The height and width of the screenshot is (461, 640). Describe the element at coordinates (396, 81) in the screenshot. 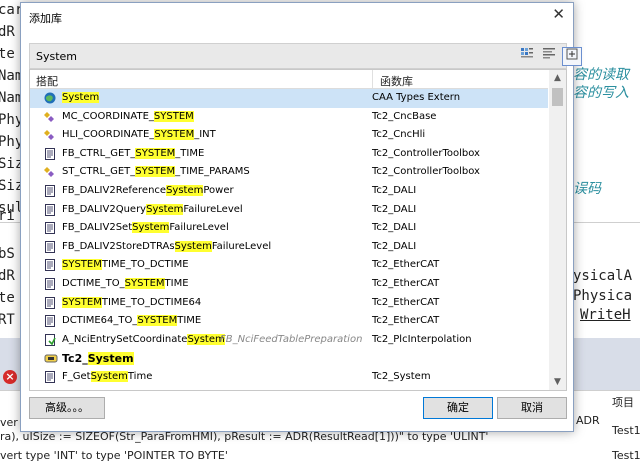

I see `library-column-header: 函数库` at that location.